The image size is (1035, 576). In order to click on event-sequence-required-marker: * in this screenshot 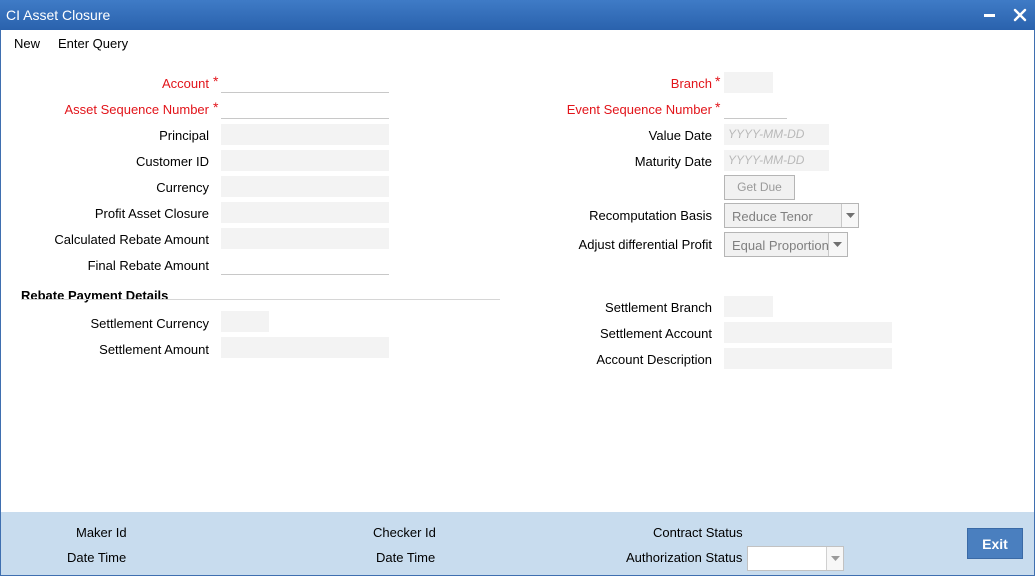, I will do `click(718, 107)`.